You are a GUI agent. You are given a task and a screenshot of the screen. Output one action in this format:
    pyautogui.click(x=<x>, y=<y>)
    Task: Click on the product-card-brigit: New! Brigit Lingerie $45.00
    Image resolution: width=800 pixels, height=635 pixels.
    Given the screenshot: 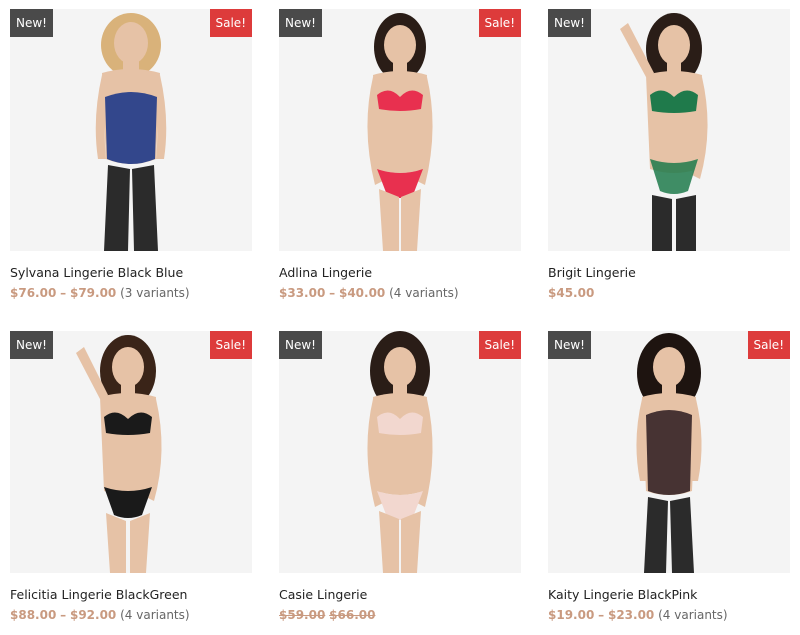 What is the action you would take?
    pyautogui.click(x=669, y=154)
    